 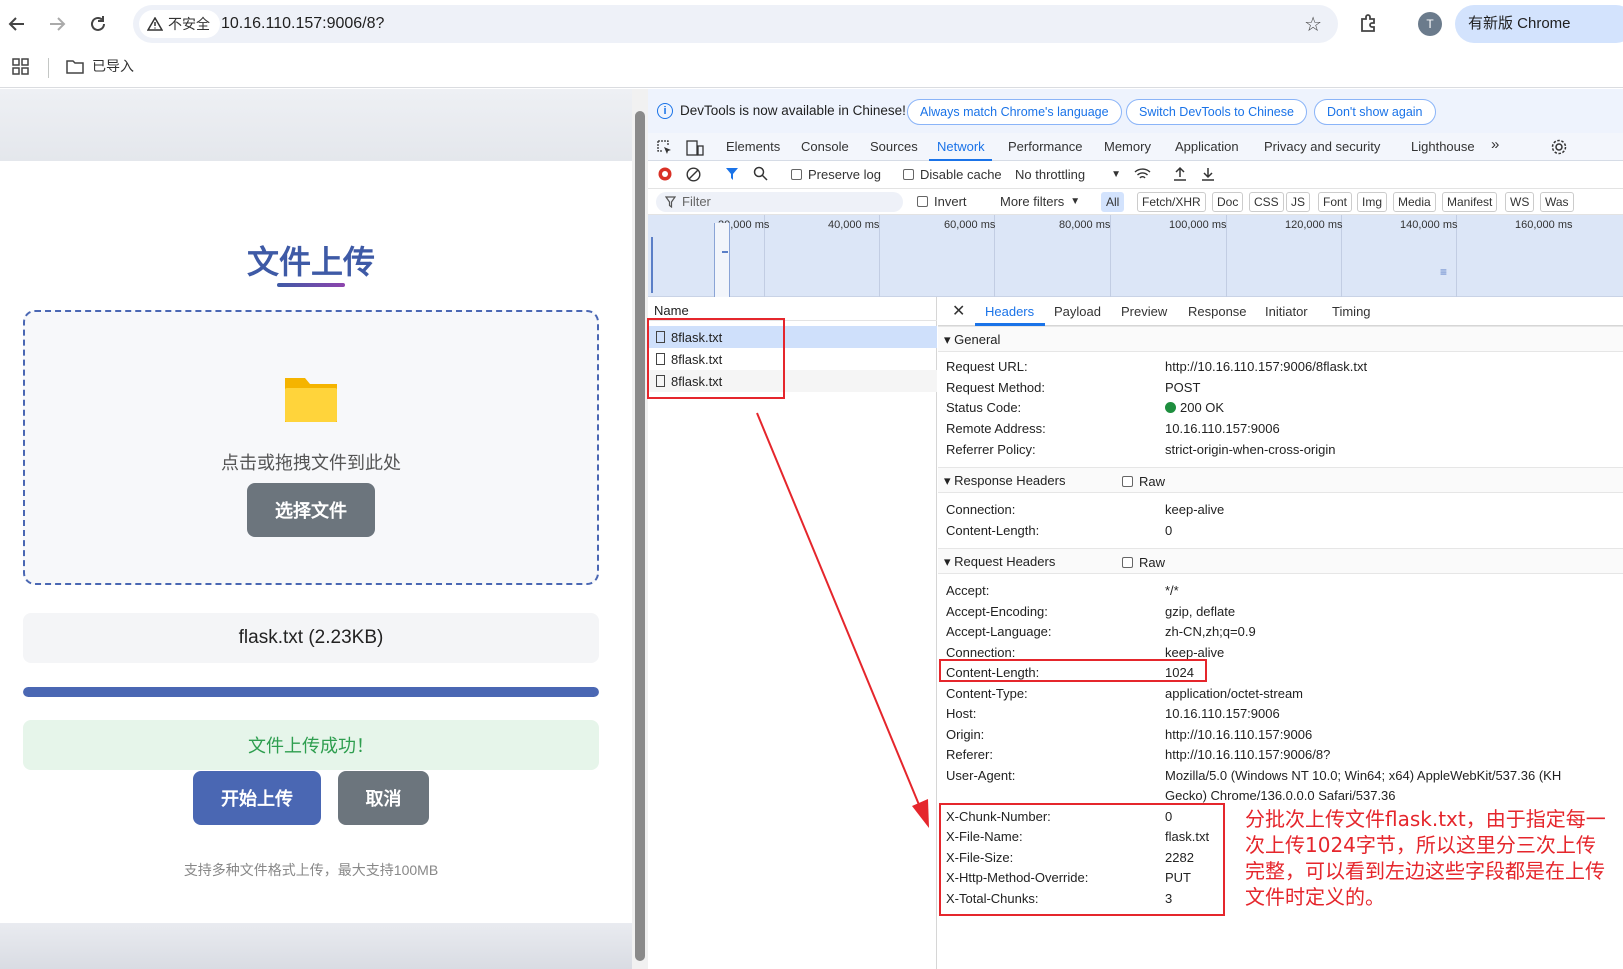 What do you see at coordinates (779, 202) in the screenshot?
I see `filter-input: Filter` at bounding box center [779, 202].